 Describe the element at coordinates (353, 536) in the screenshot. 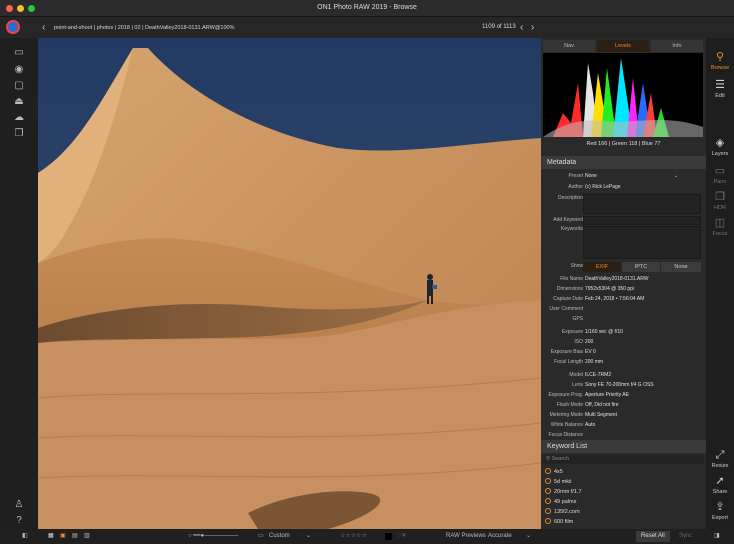

I see `star-rating: ☆☆☆☆☆` at that location.